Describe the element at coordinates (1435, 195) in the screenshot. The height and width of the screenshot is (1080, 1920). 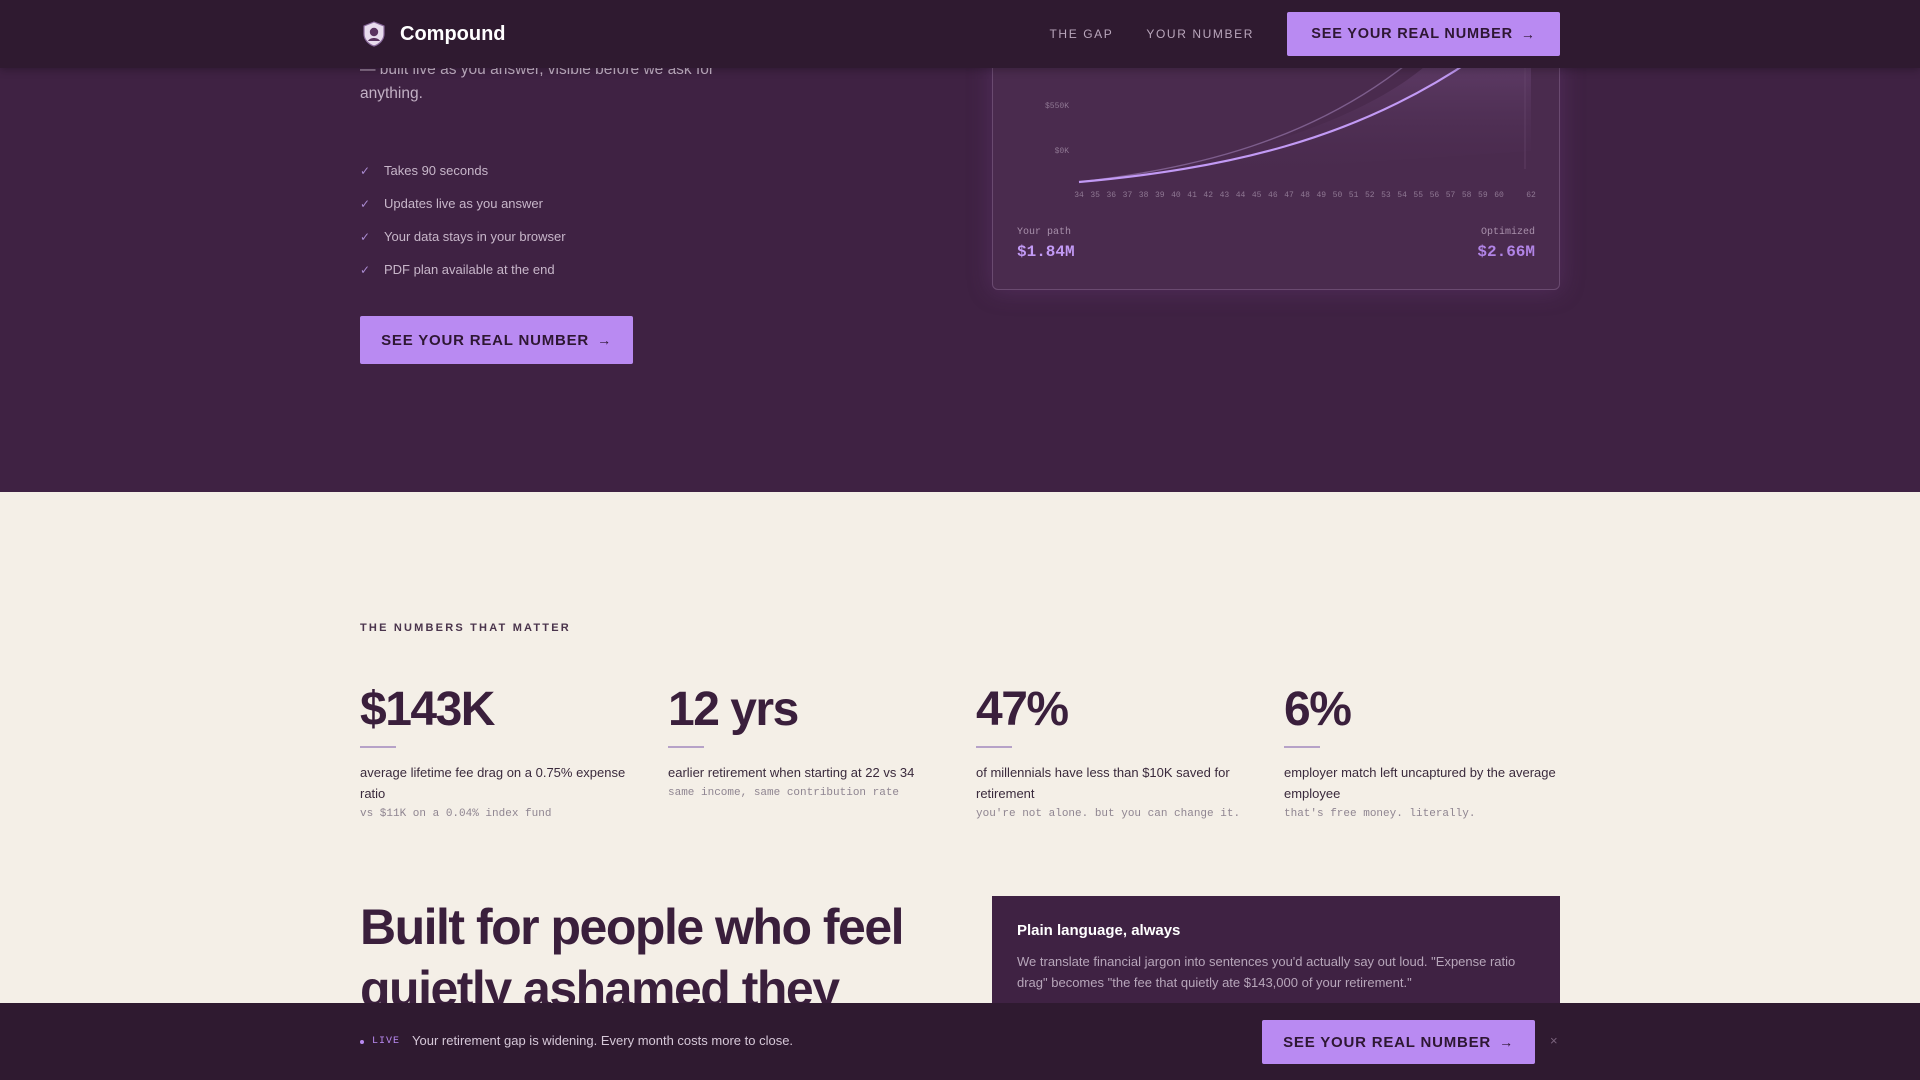
I see `x-tick-label: 56` at that location.